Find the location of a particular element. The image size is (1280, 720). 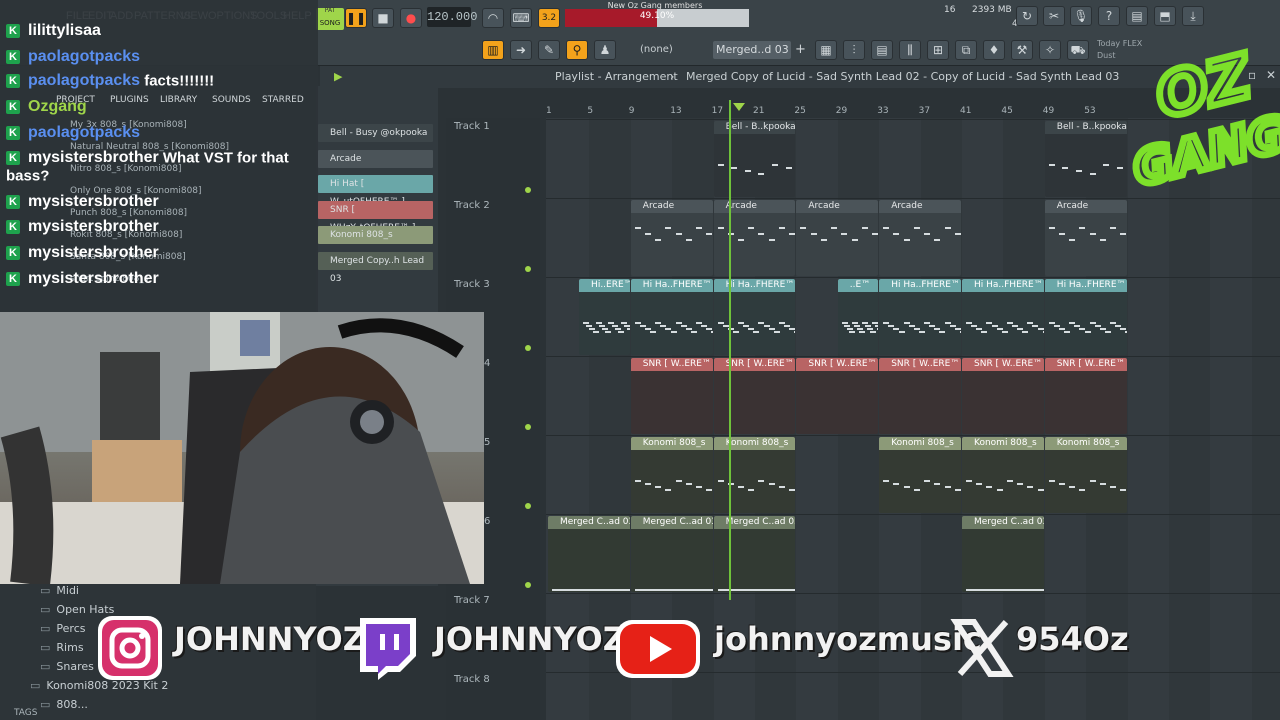

pin-icon: ♦ is located at coordinates (994, 50).